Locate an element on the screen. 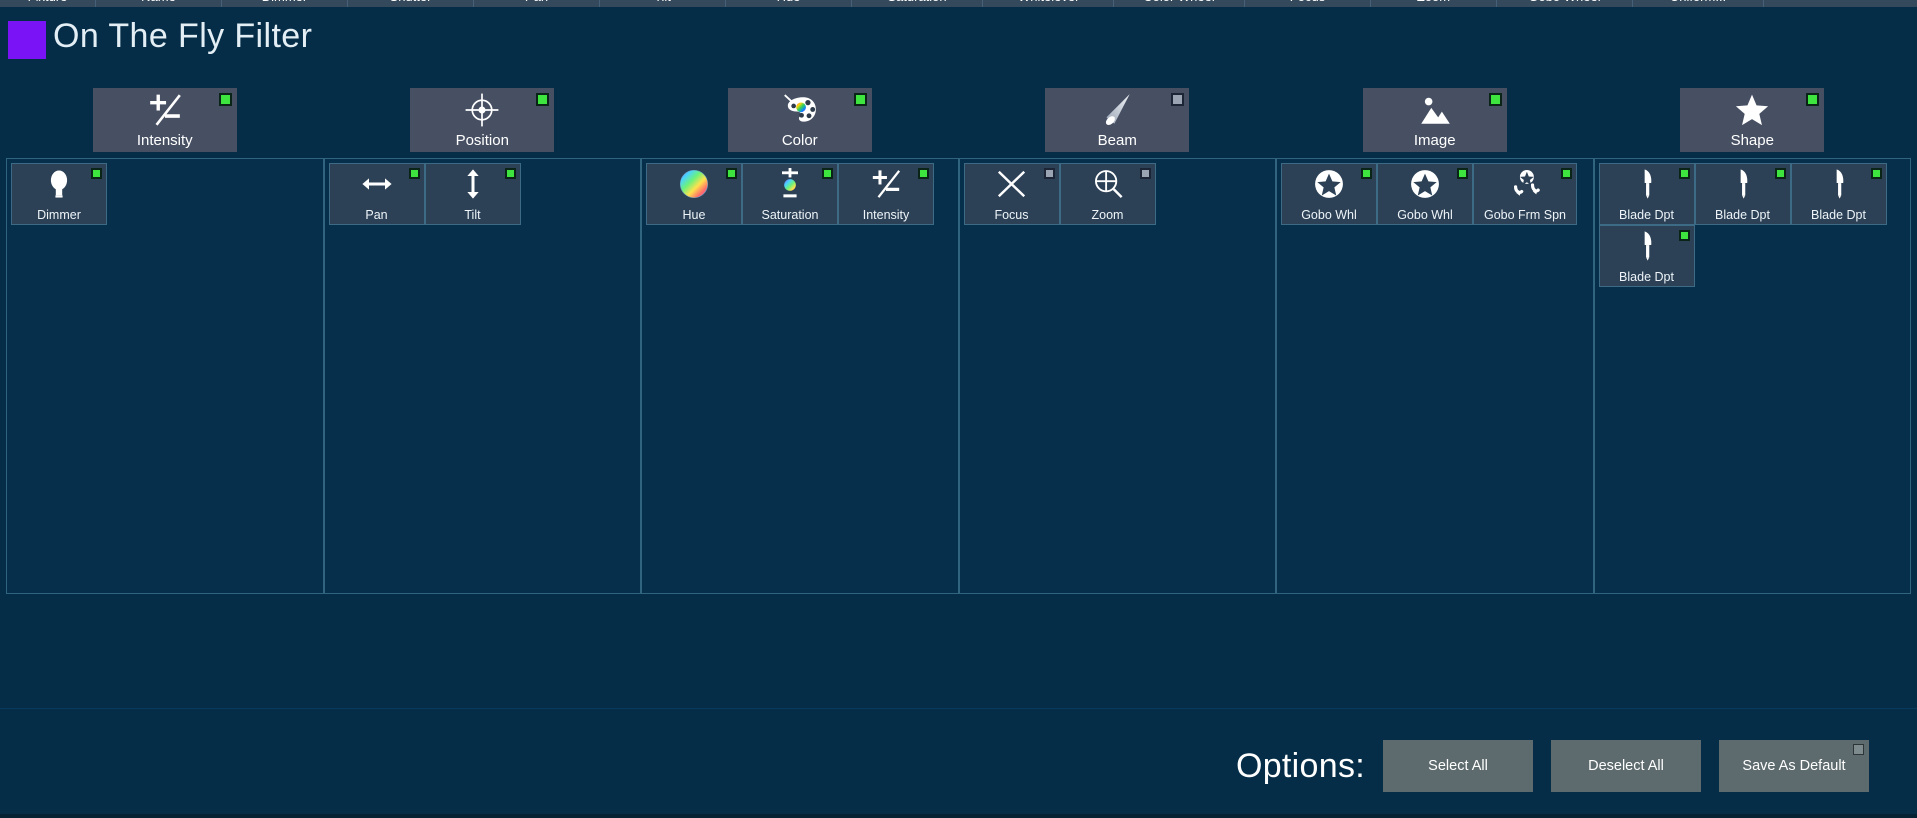 Image resolution: width=1917 pixels, height=818 pixels. column-header-name: Name is located at coordinates (158, 1).